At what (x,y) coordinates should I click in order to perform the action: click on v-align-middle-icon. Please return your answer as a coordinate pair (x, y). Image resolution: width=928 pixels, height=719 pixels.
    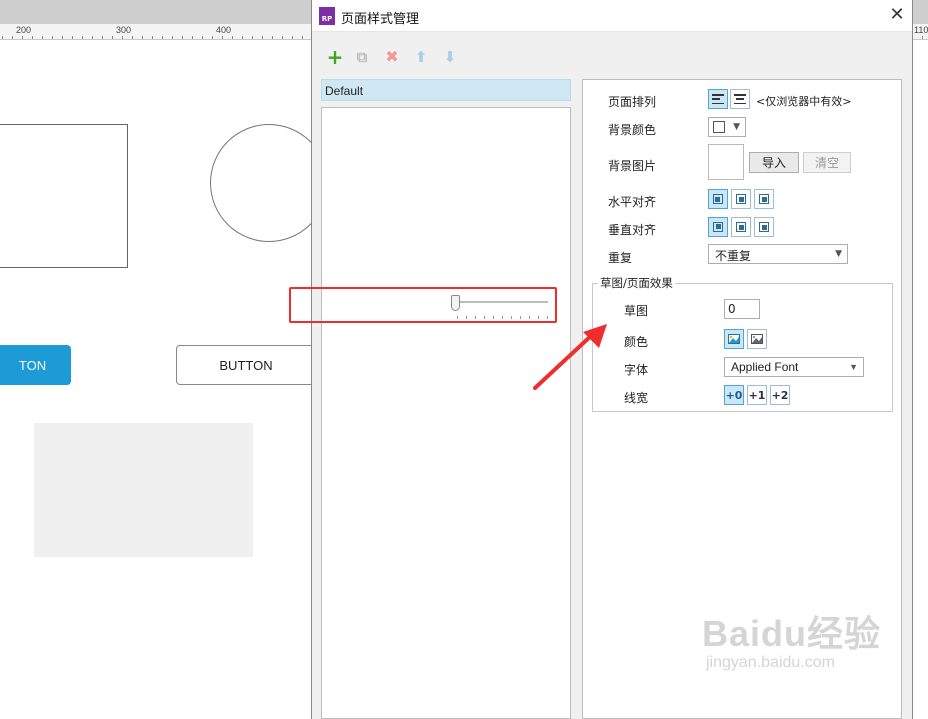
    Looking at the image, I should click on (741, 227).